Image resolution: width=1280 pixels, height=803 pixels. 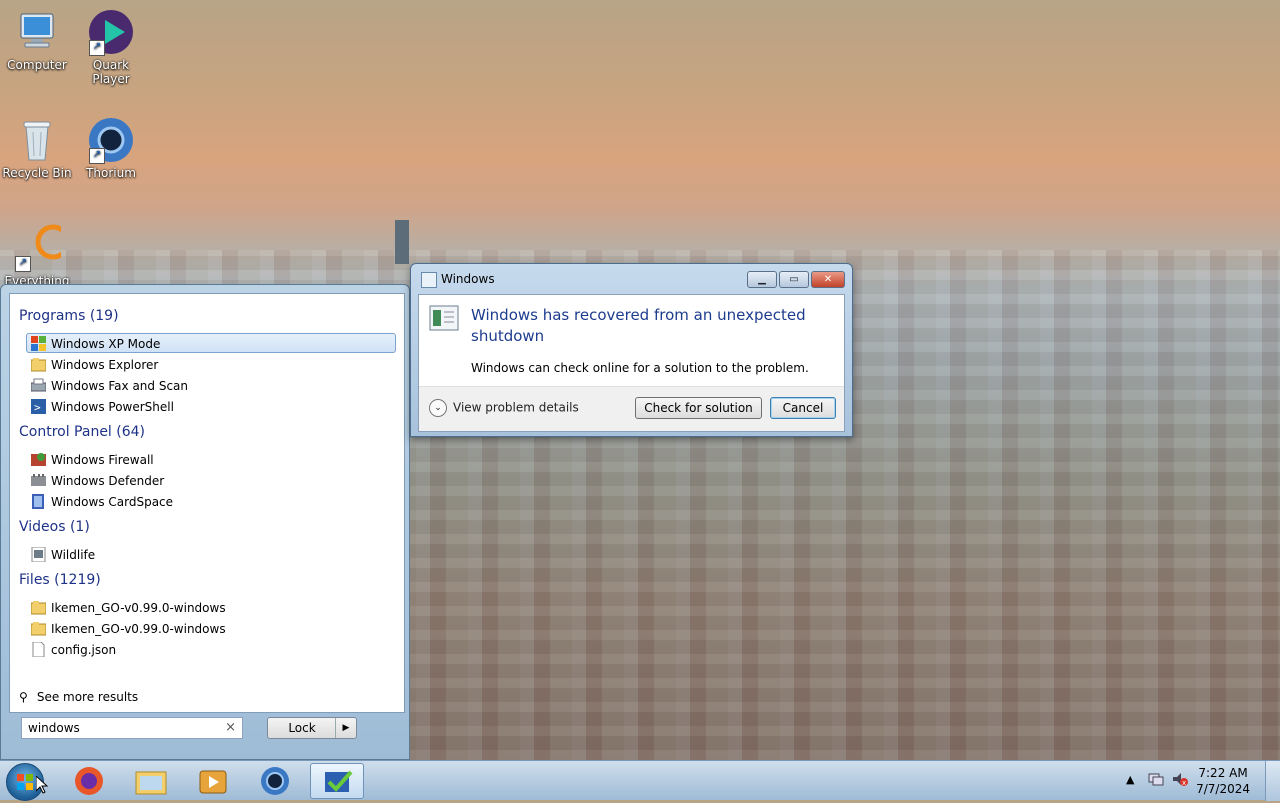 I want to click on desktop-icon-quark-player: ↗ Quark Player, so click(x=111, y=47).